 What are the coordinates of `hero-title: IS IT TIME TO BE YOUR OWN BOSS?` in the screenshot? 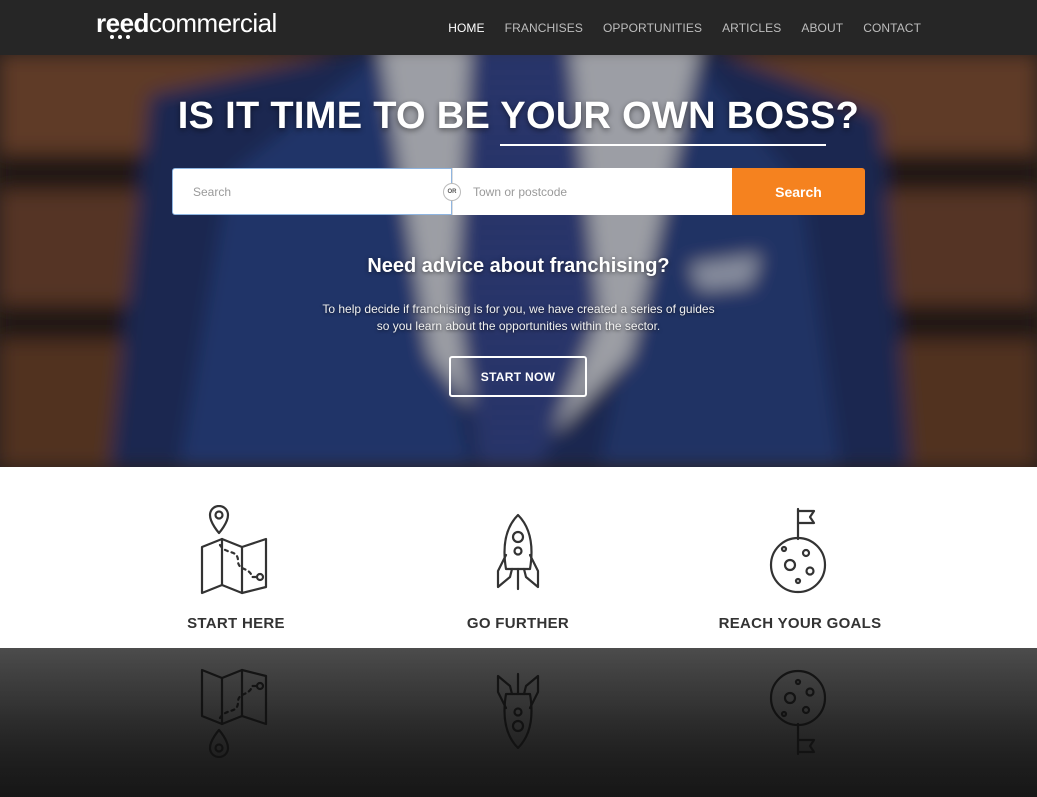 It's located at (518, 116).